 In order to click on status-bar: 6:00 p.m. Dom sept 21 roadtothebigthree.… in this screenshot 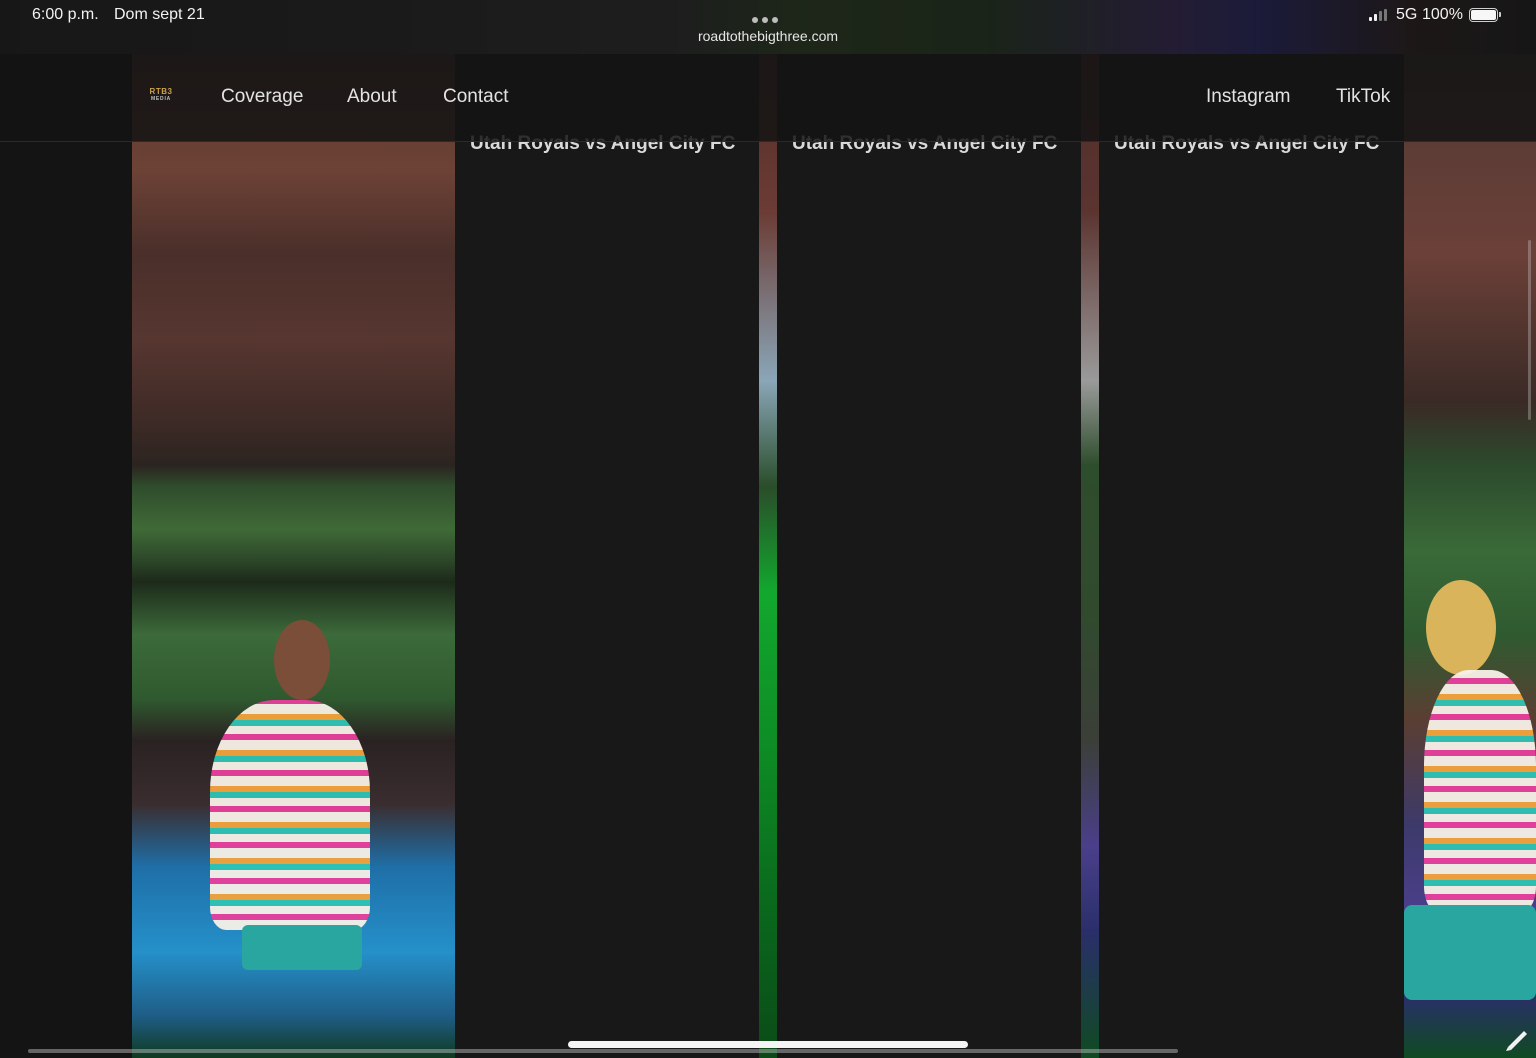, I will do `click(768, 27)`.